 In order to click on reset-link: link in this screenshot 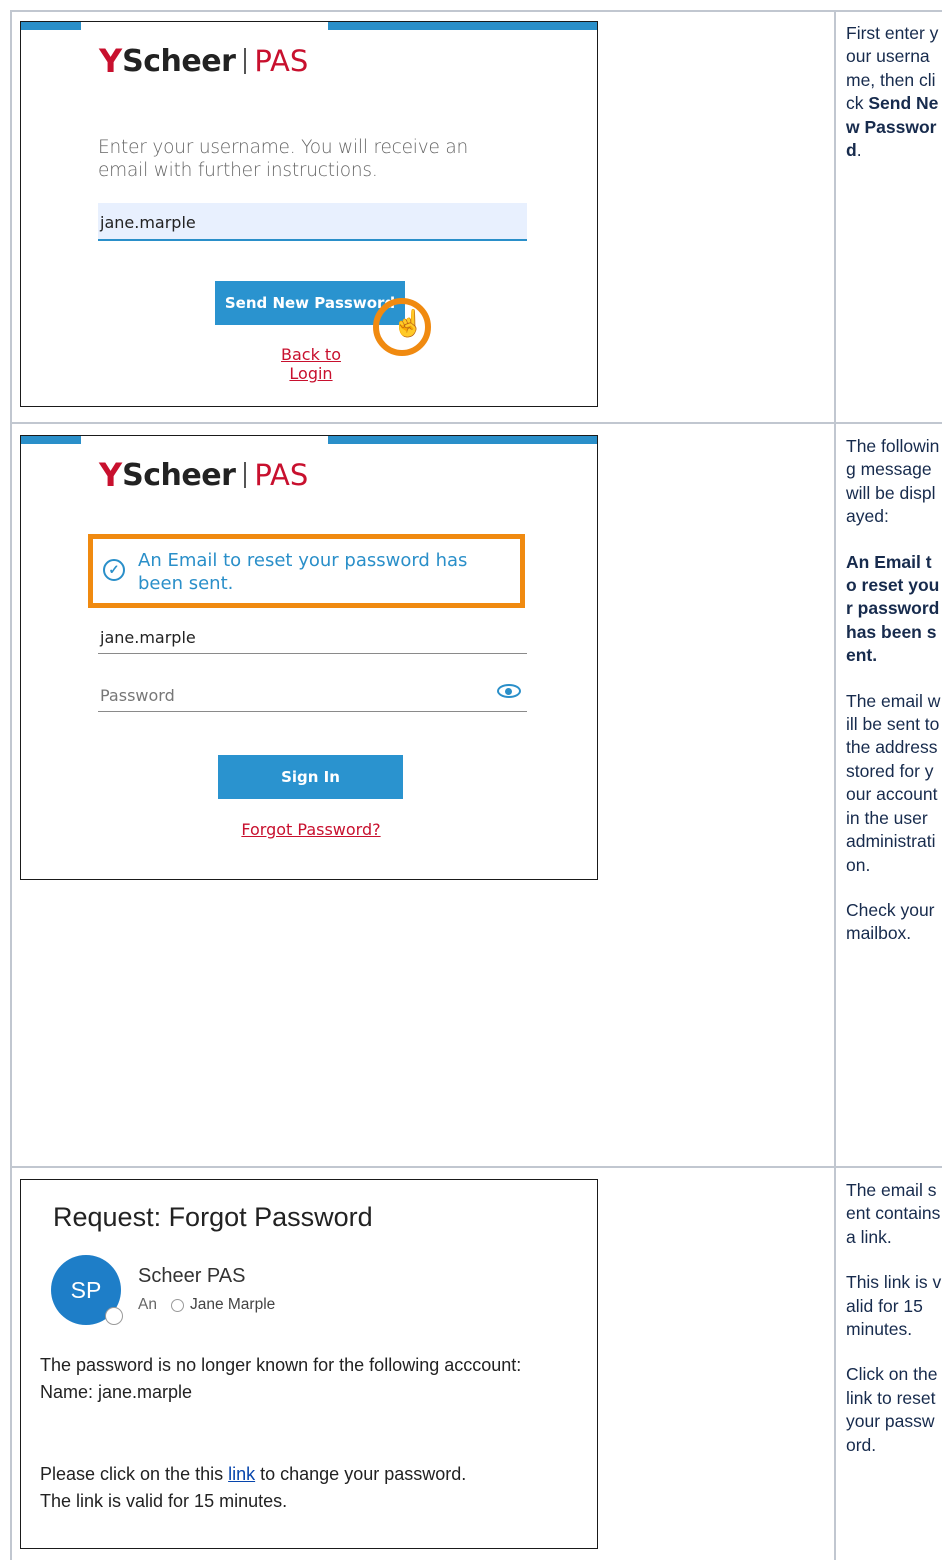, I will do `click(241, 1474)`.